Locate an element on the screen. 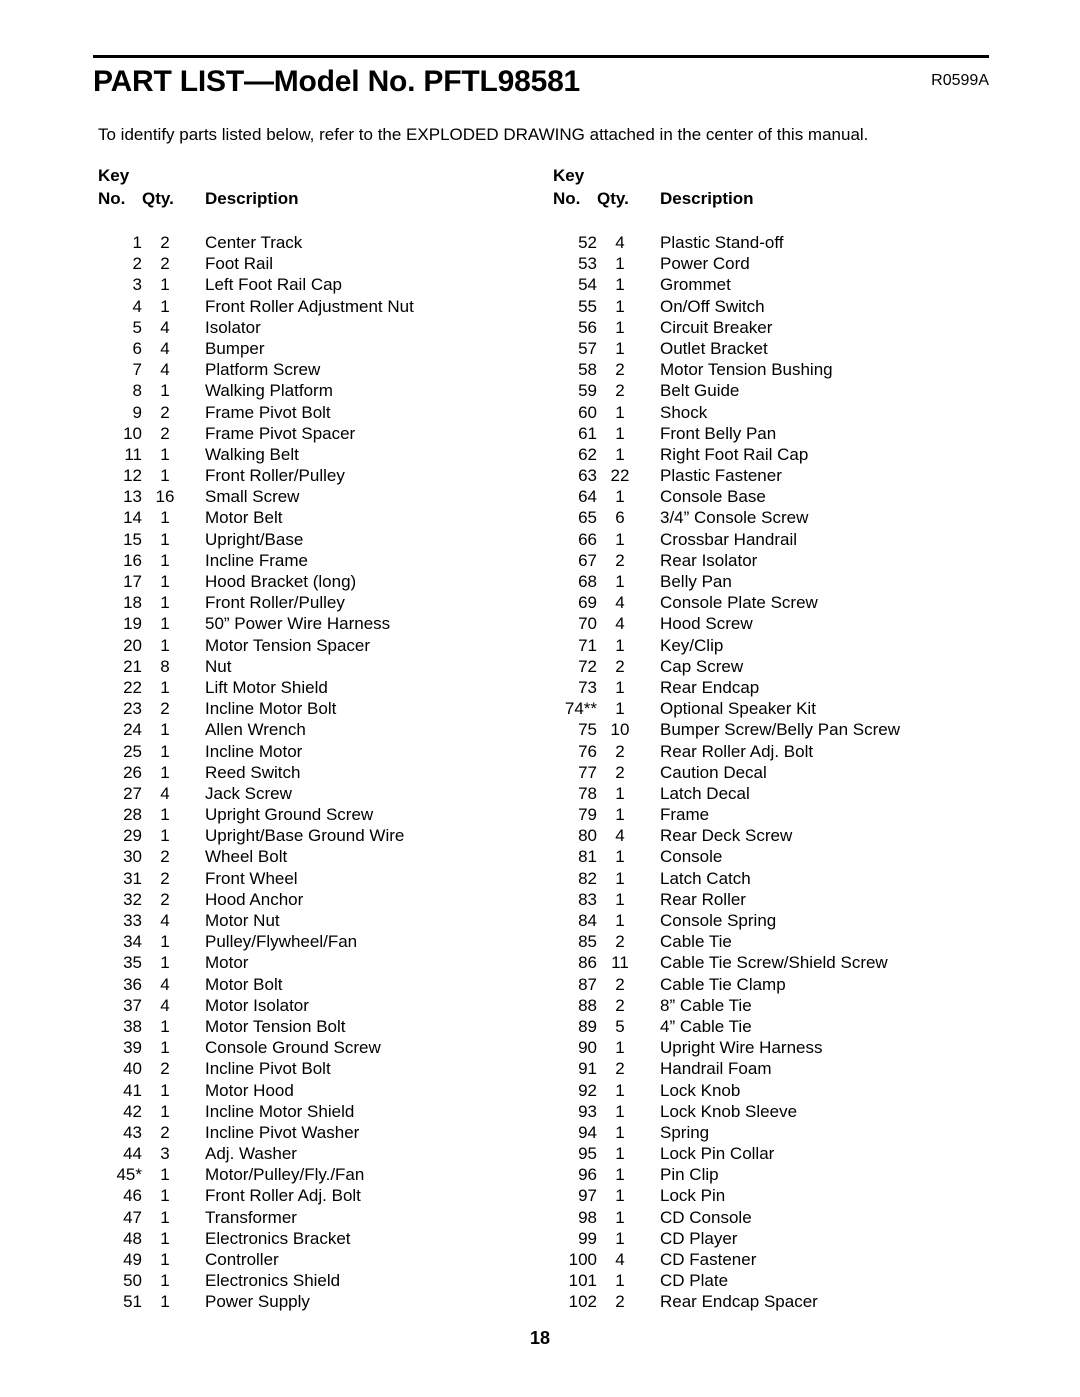 This screenshot has width=1080, height=1397. part-description: On/Off Switch is located at coordinates (712, 306).